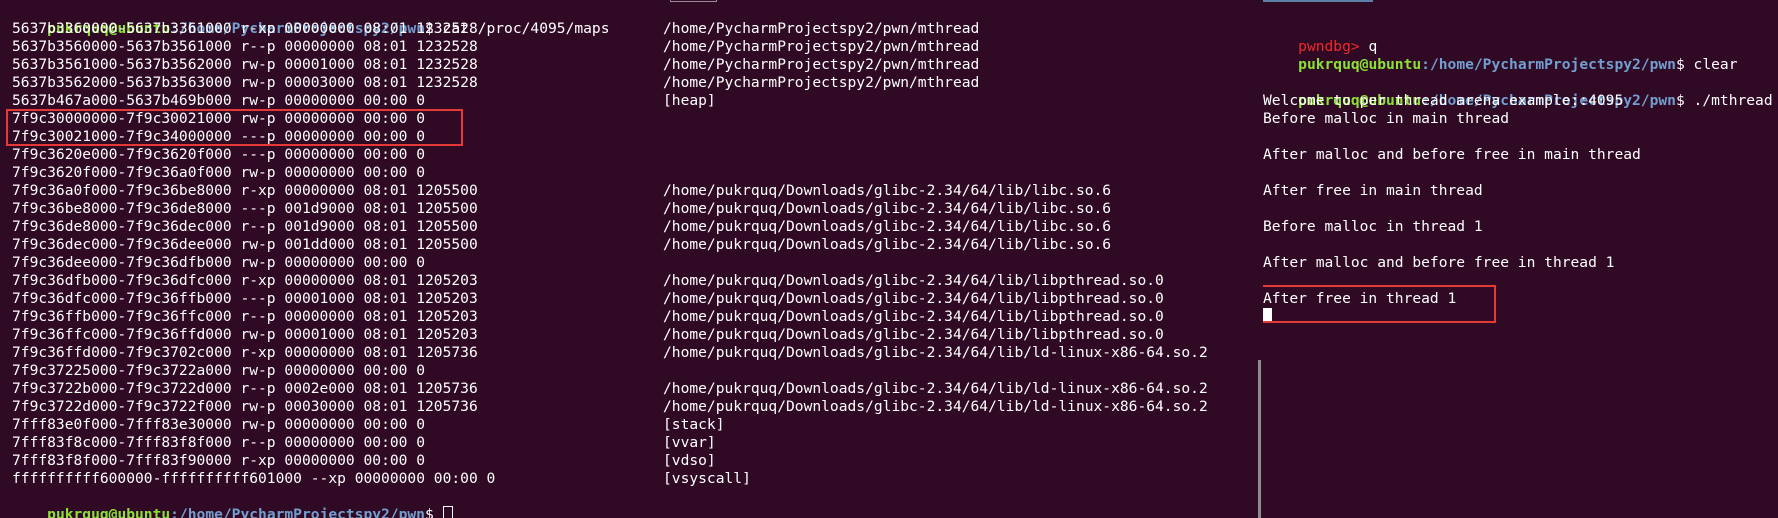 The width and height of the screenshot is (1778, 518). Describe the element at coordinates (1360, 64) in the screenshot. I see `prompt-user: pukrquq@ubuntu` at that location.